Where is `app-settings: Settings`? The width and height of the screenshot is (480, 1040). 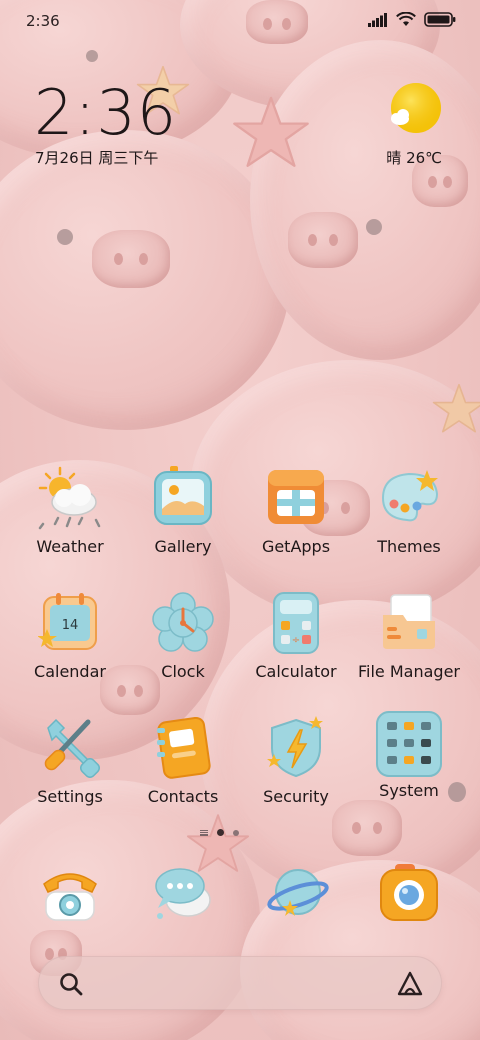 app-settings: Settings is located at coordinates (70, 761).